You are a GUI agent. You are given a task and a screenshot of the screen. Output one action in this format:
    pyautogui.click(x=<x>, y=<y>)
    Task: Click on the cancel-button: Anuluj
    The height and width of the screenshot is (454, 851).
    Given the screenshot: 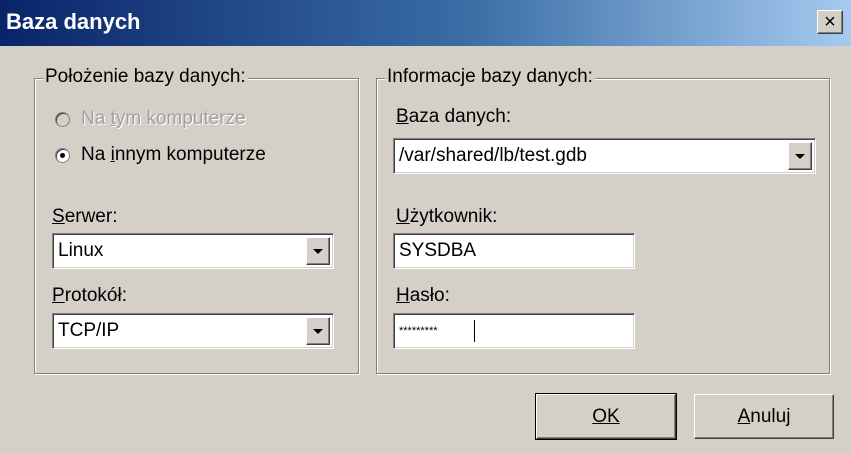 What is the action you would take?
    pyautogui.click(x=764, y=416)
    